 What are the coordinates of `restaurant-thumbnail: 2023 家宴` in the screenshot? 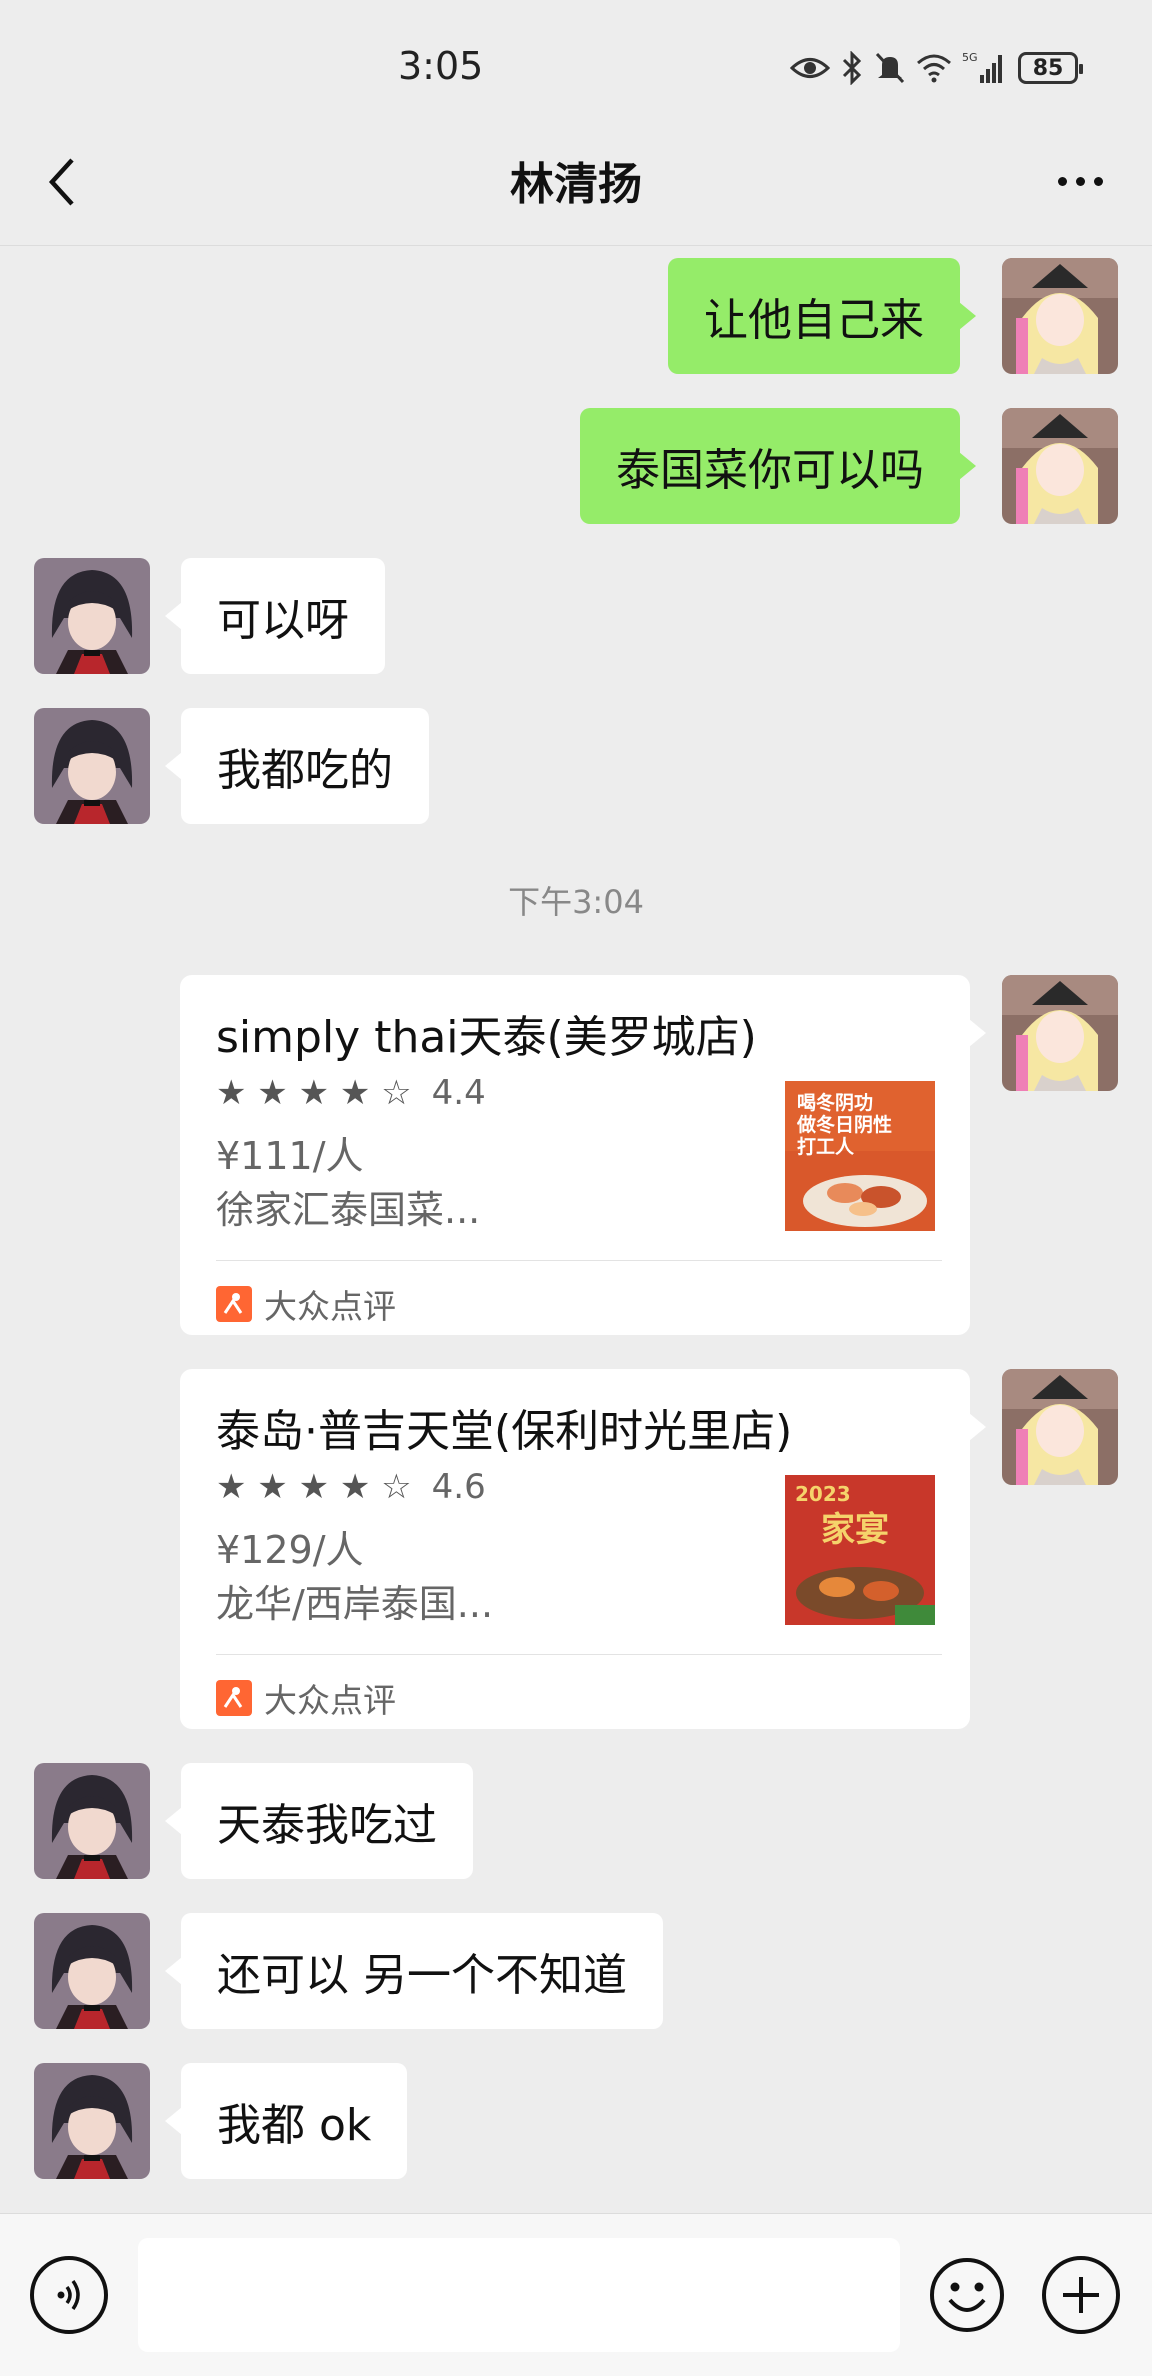 It's located at (860, 1550).